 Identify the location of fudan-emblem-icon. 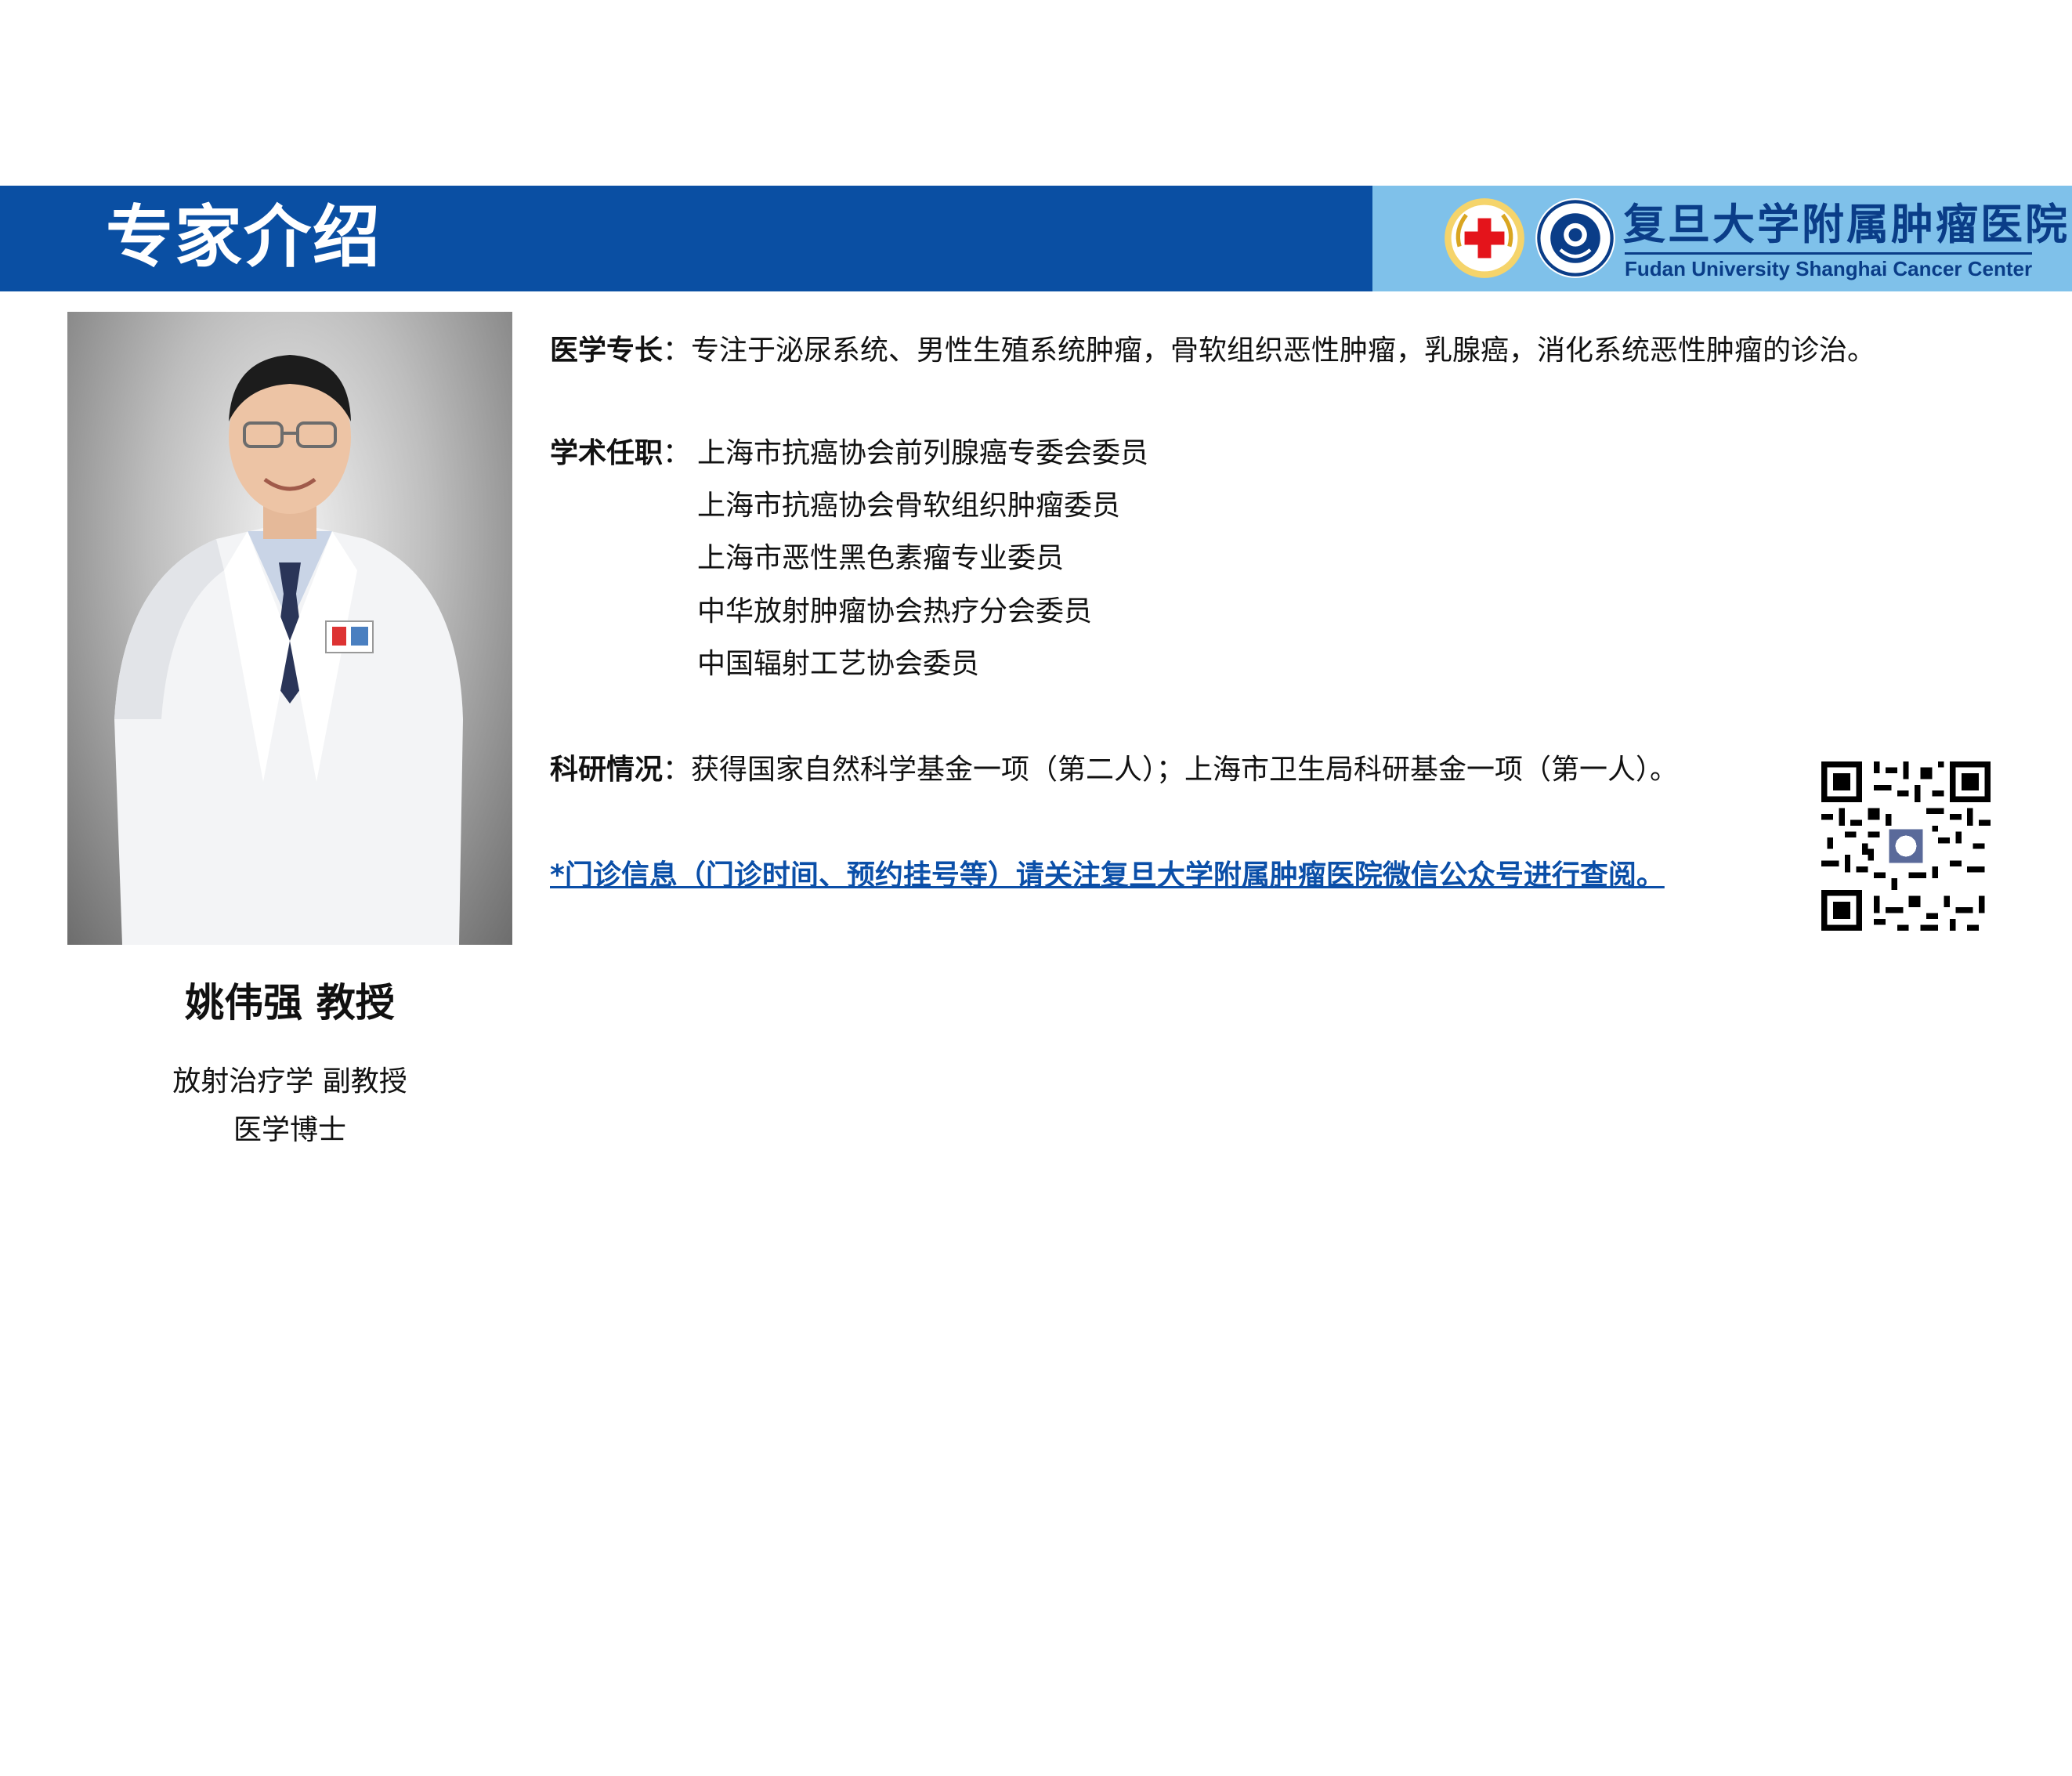
(1575, 238).